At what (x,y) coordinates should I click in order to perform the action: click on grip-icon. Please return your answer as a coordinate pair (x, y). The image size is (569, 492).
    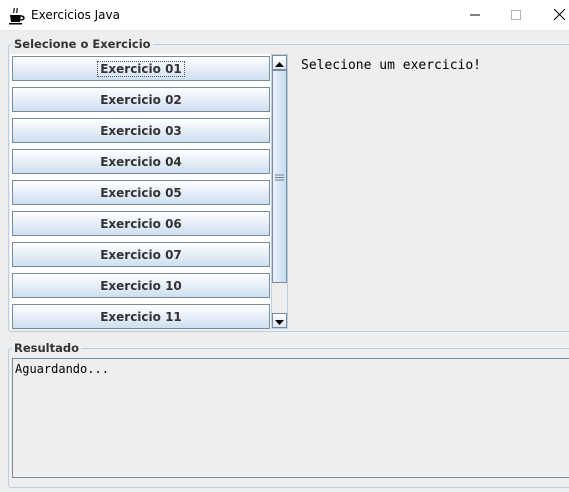
    Looking at the image, I should click on (279, 177).